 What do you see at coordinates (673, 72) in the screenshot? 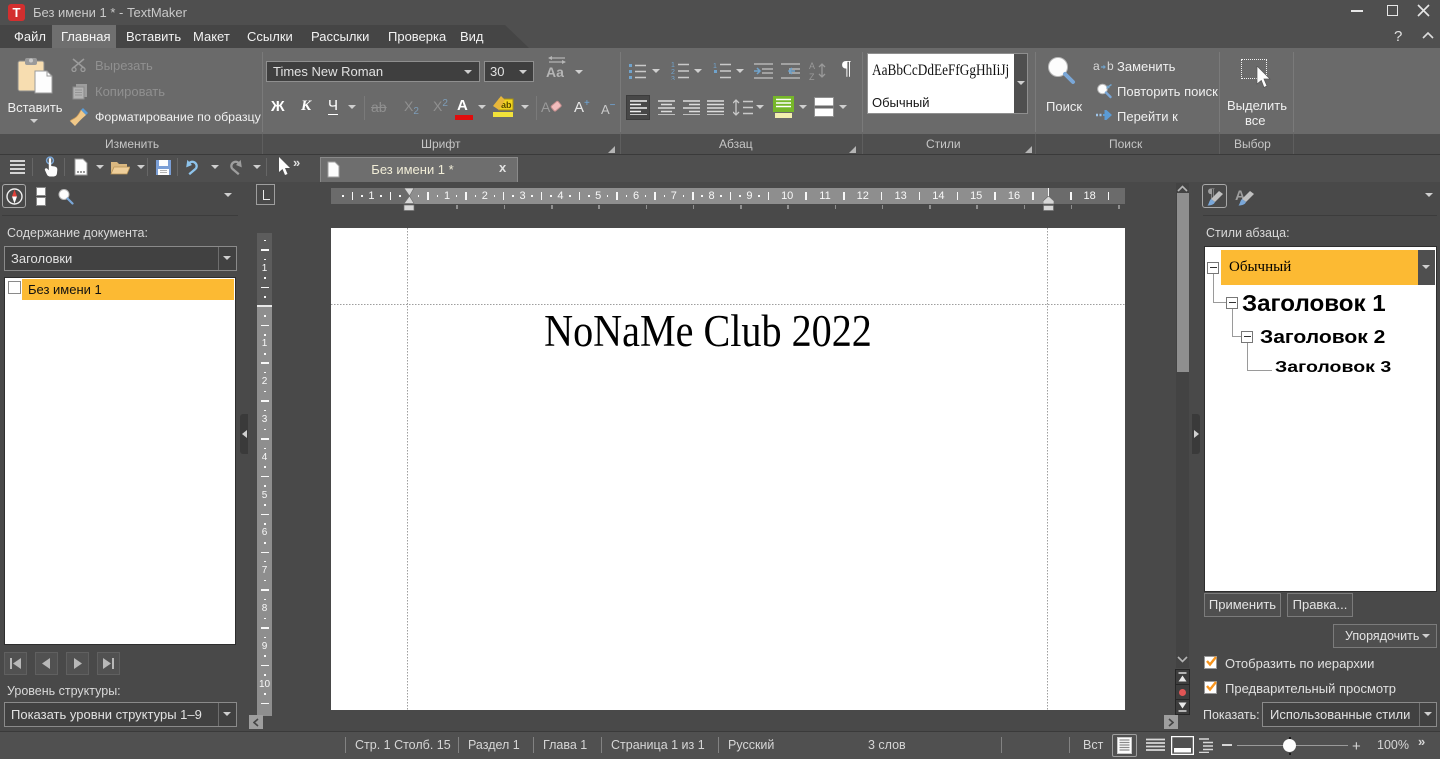
I see `svg-text: 2` at bounding box center [673, 72].